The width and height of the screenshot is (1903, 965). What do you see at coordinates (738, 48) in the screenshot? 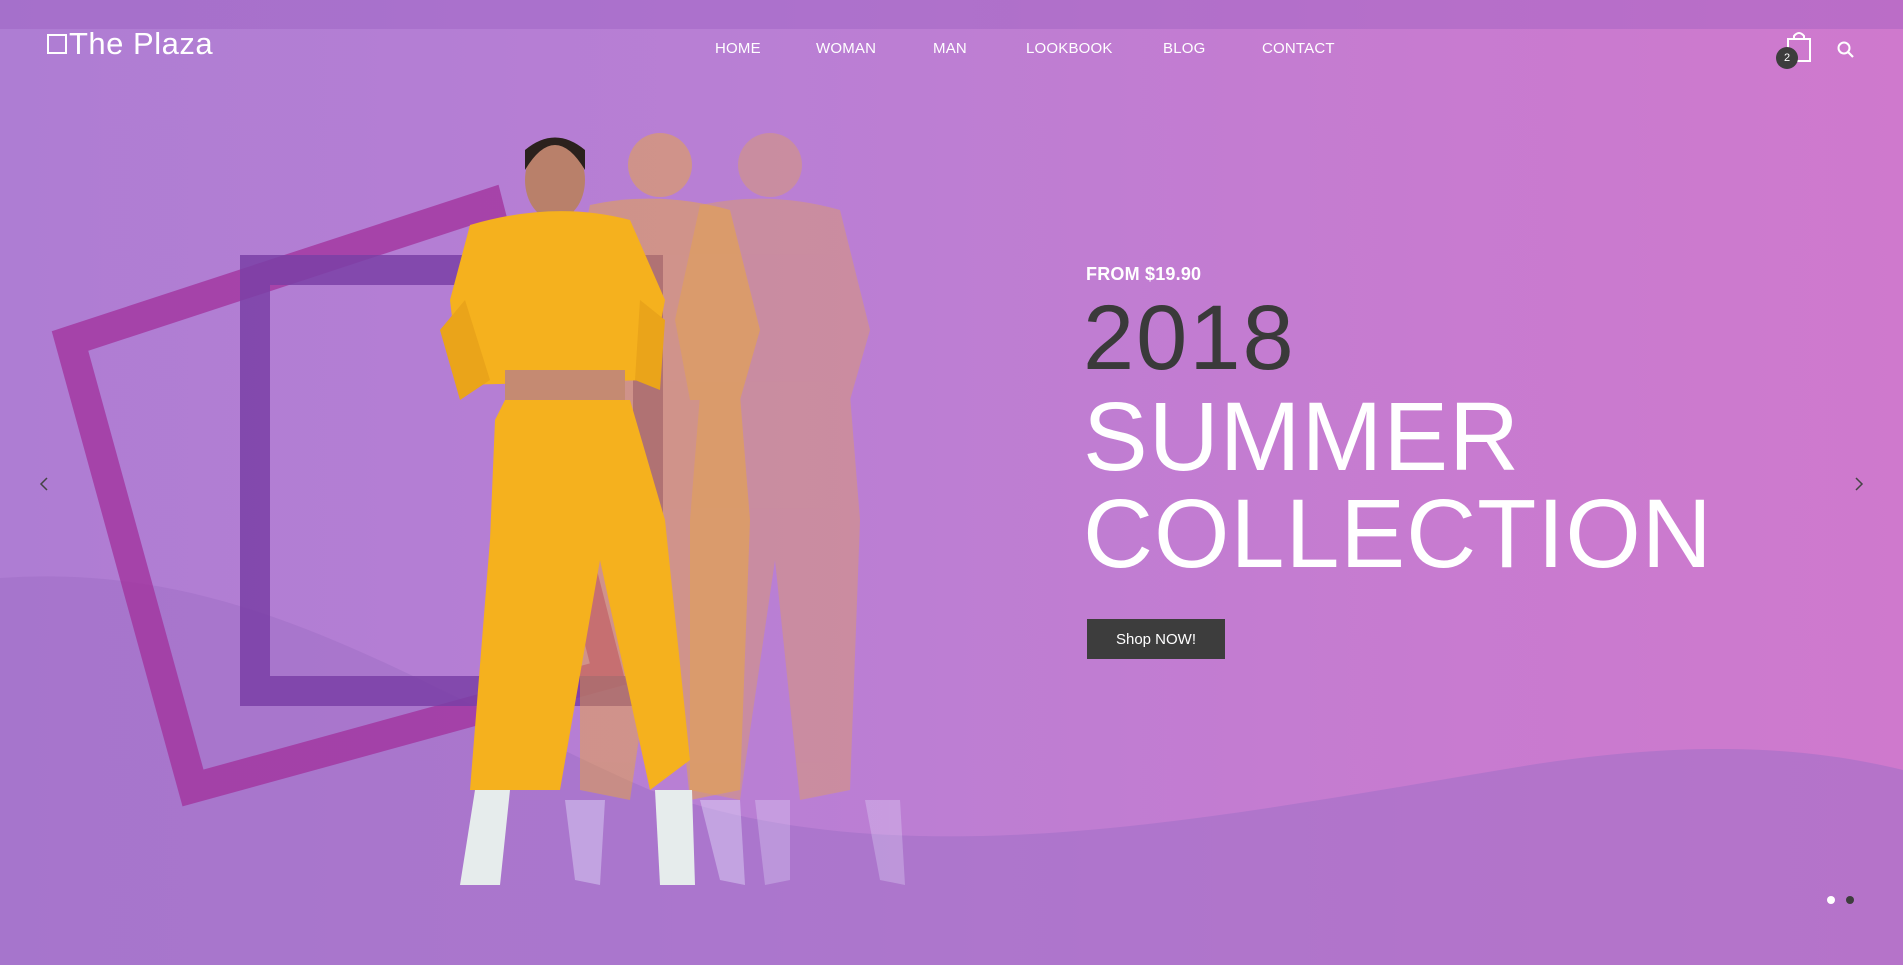
I see `nav-home: HOME` at bounding box center [738, 48].